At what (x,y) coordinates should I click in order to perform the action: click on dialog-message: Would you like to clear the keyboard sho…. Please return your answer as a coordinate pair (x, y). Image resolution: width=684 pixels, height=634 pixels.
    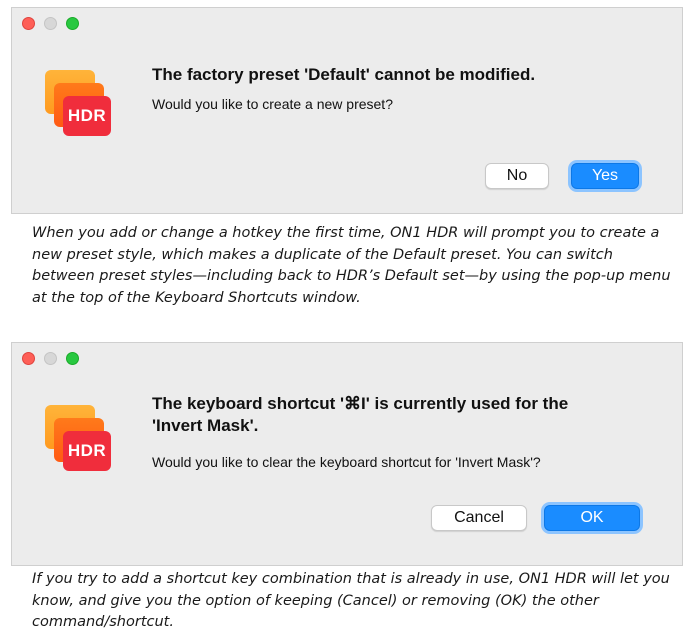
    Looking at the image, I should click on (346, 462).